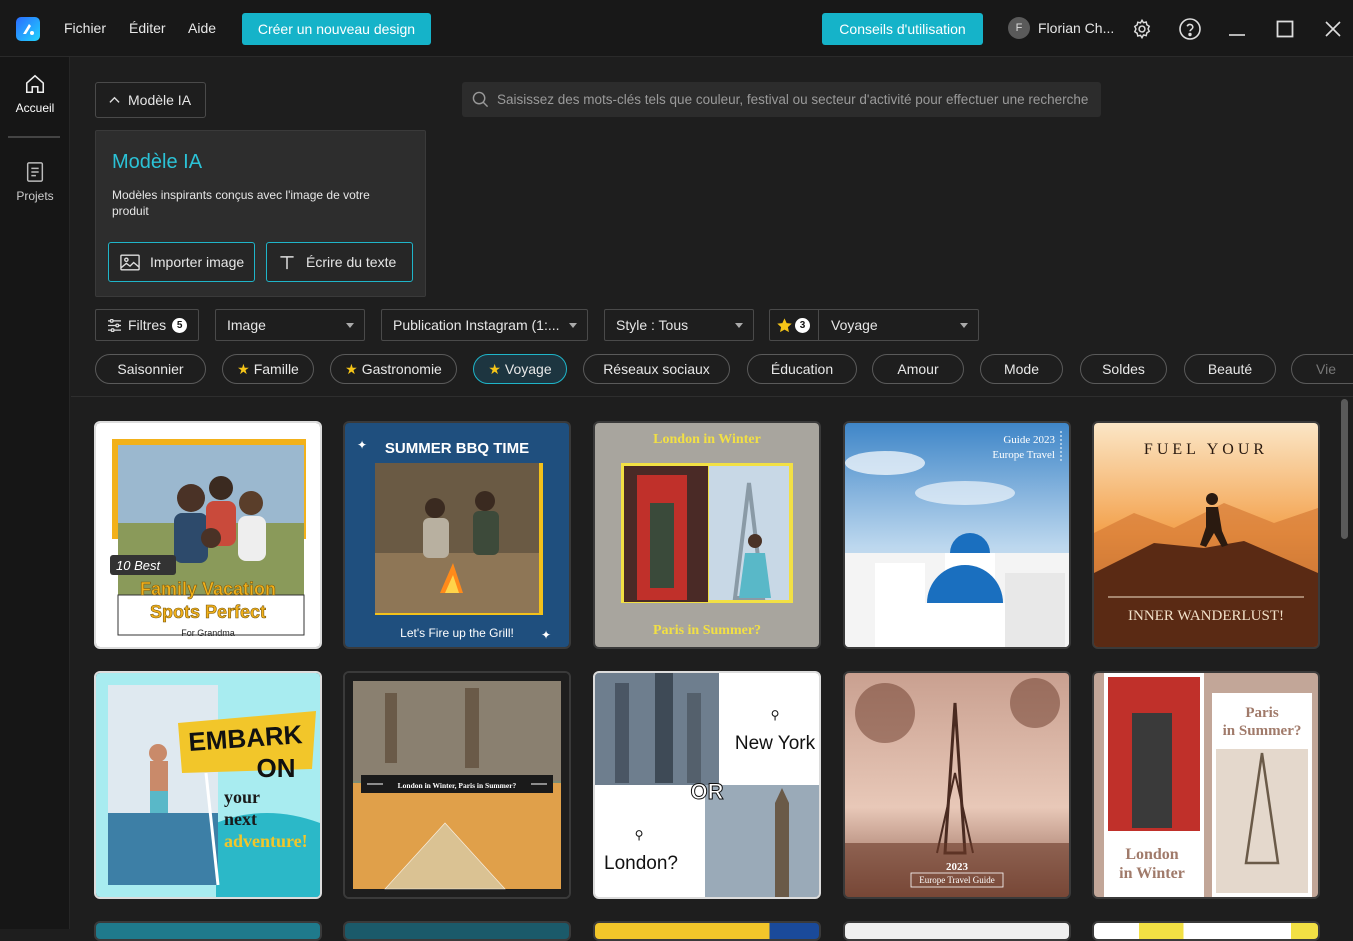 This screenshot has width=1353, height=941. I want to click on menu-file: Fichier, so click(85, 28).